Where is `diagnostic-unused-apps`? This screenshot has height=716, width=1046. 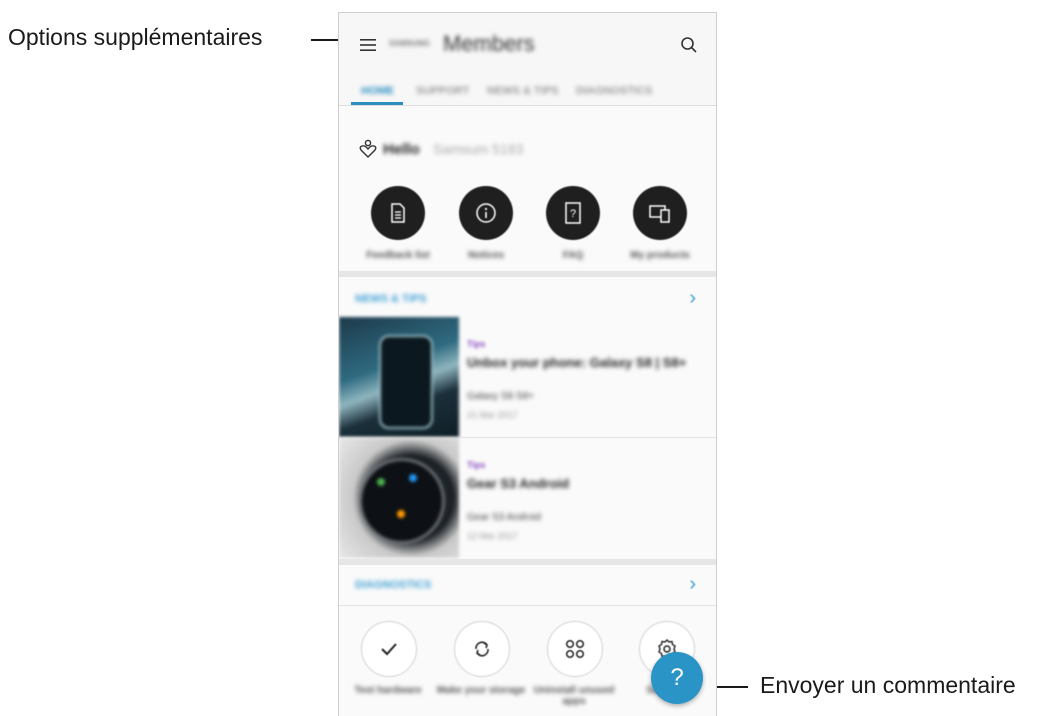 diagnostic-unused-apps is located at coordinates (575, 649).